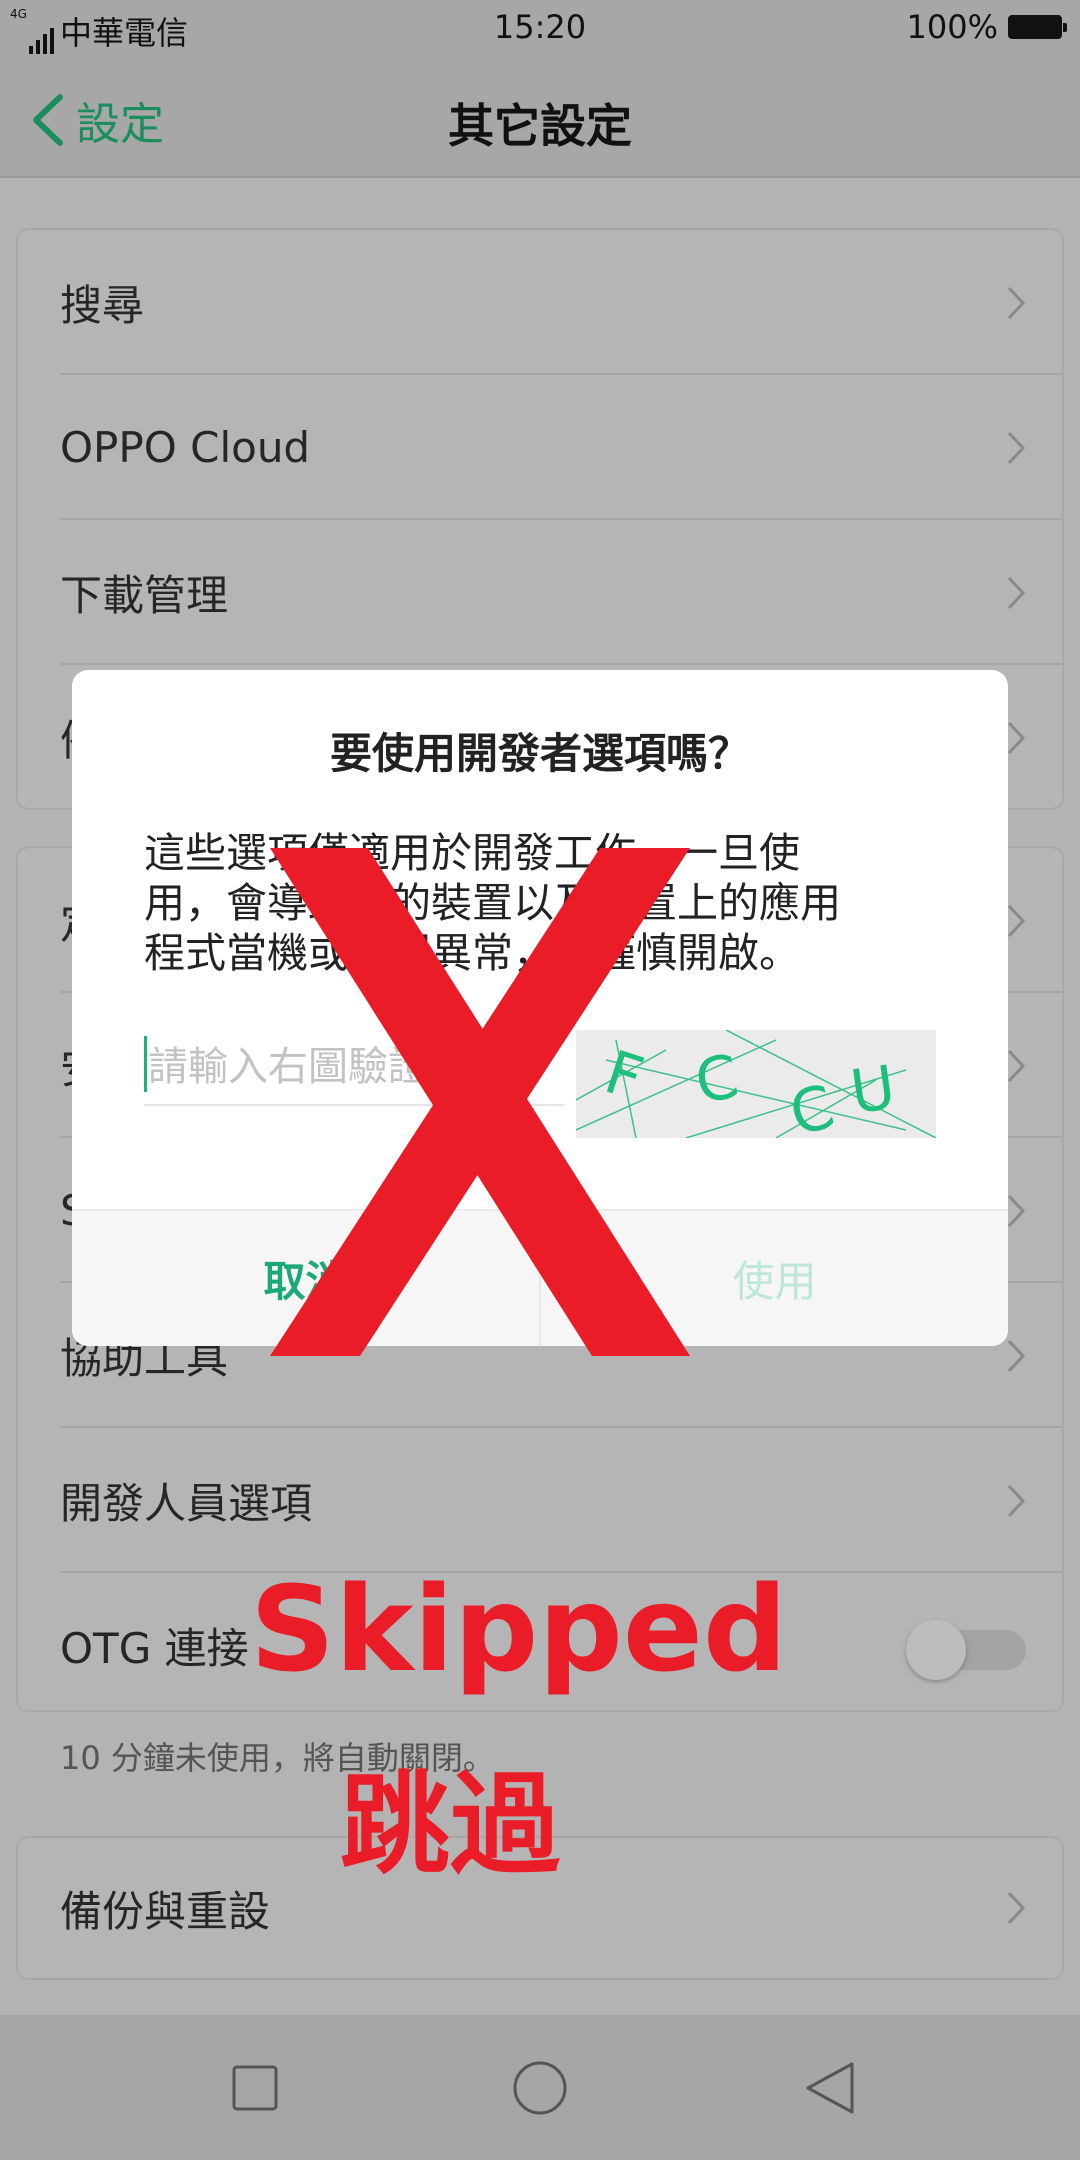 The image size is (1080, 2160). I want to click on back-nav-button, so click(830, 2088).